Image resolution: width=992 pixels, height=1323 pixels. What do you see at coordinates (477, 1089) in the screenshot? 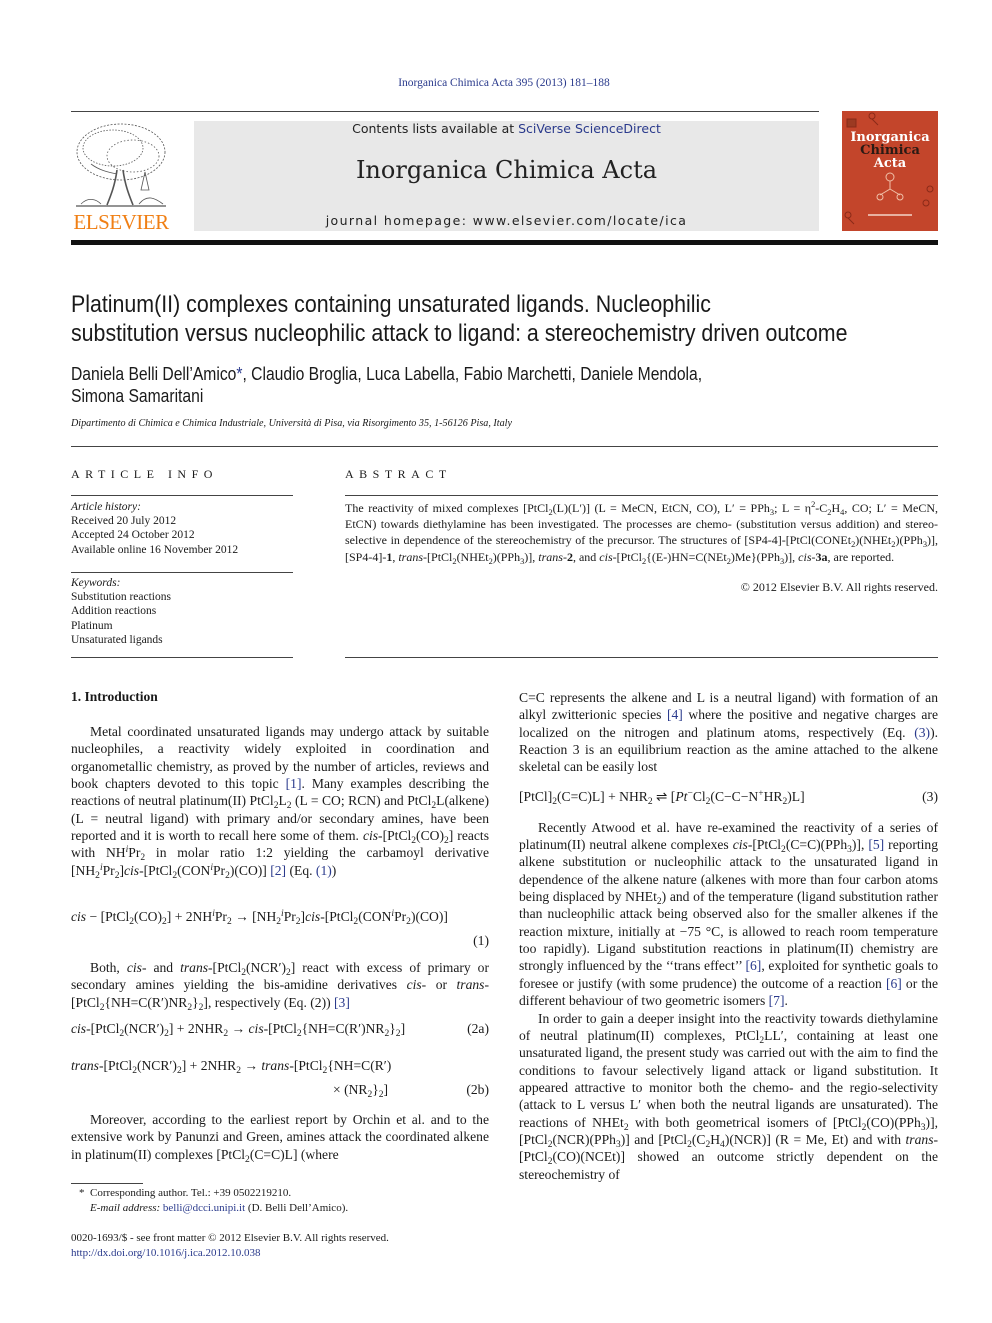
I see `equation-number: (2b)` at bounding box center [477, 1089].